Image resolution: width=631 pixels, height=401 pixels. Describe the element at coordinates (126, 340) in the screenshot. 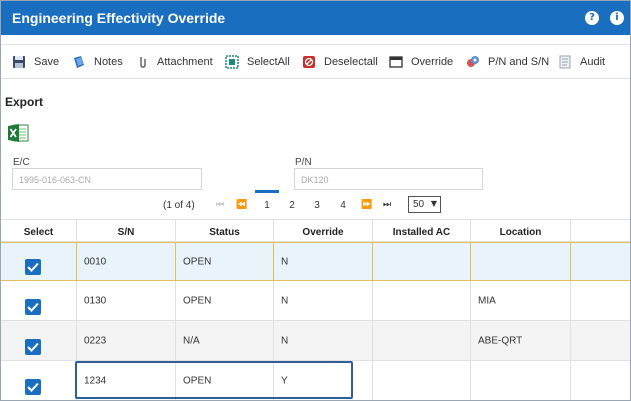

I see `sn-cell: 0223` at that location.